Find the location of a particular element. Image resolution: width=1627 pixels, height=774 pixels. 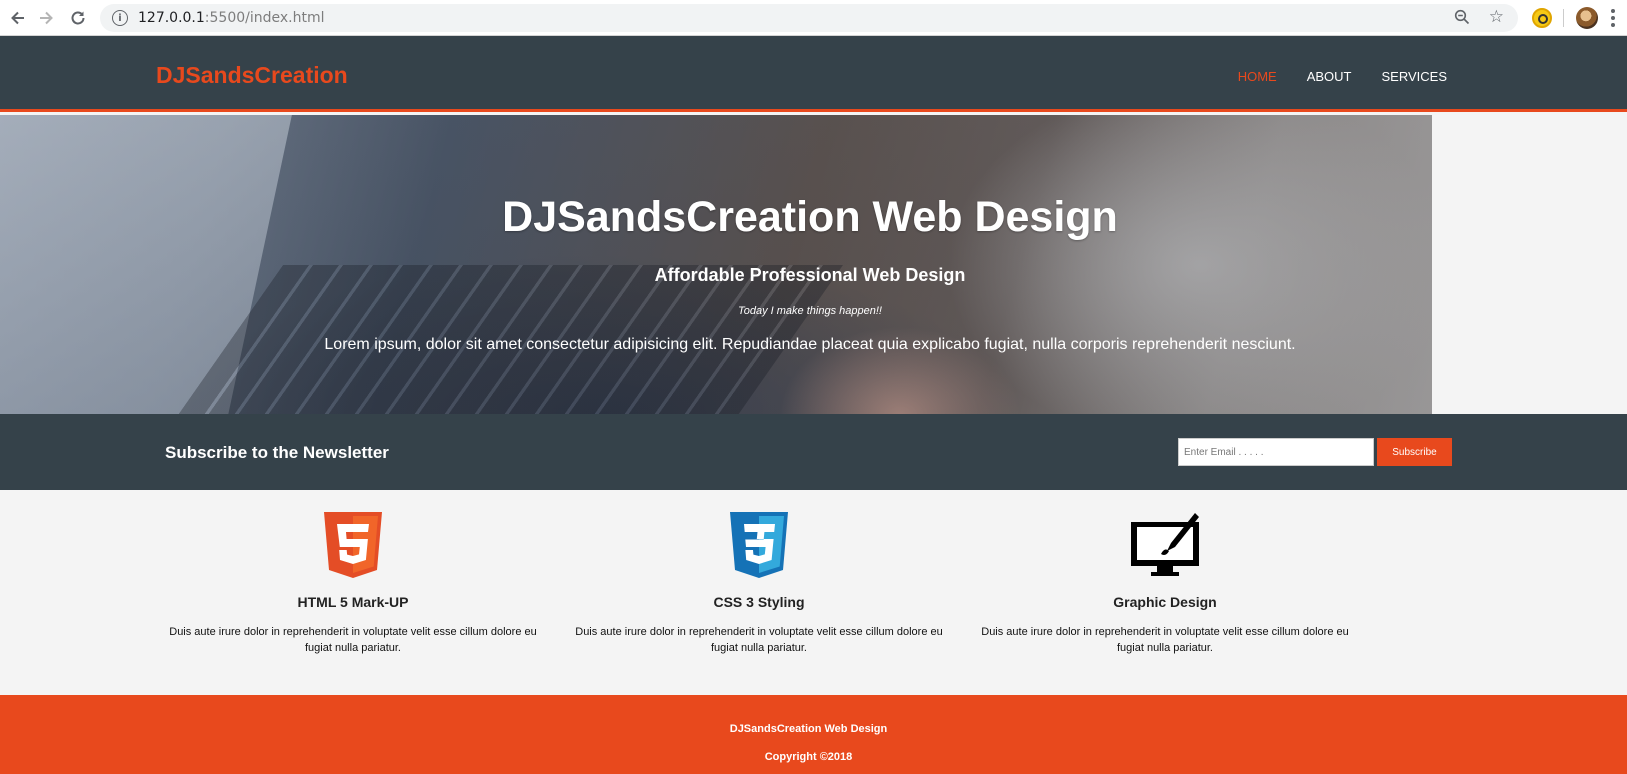

hero-subtitle: Affordable Professional Web Design is located at coordinates (810, 275).